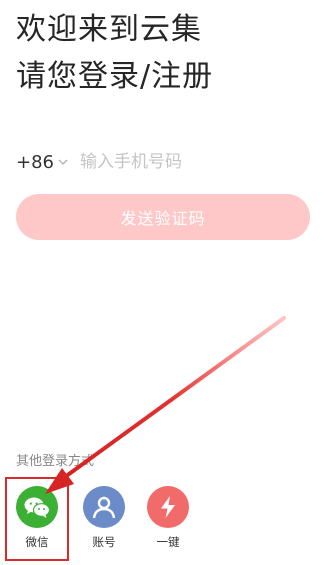 This screenshot has height=565, width=333. I want to click on send-code-button: 发送验证码, so click(163, 217).